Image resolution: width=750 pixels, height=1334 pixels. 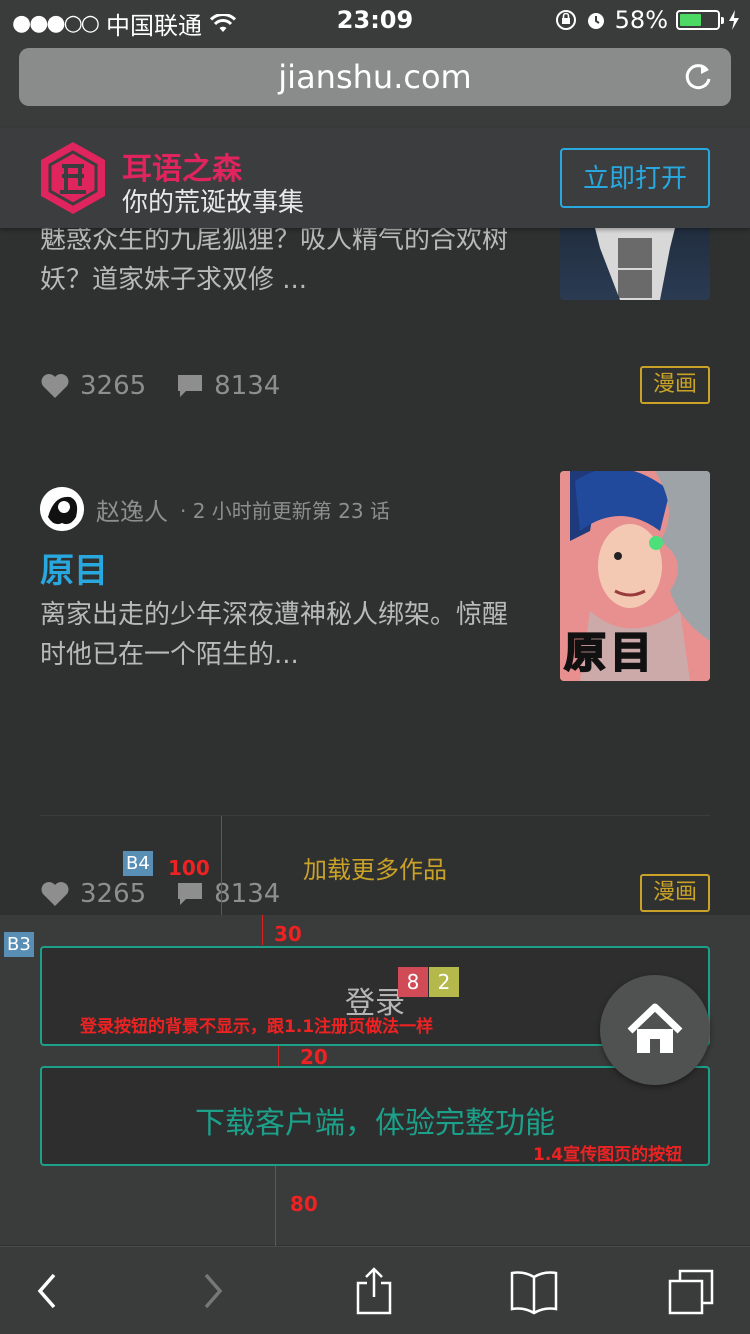 I want to click on forward-icon, so click(x=214, y=1291).